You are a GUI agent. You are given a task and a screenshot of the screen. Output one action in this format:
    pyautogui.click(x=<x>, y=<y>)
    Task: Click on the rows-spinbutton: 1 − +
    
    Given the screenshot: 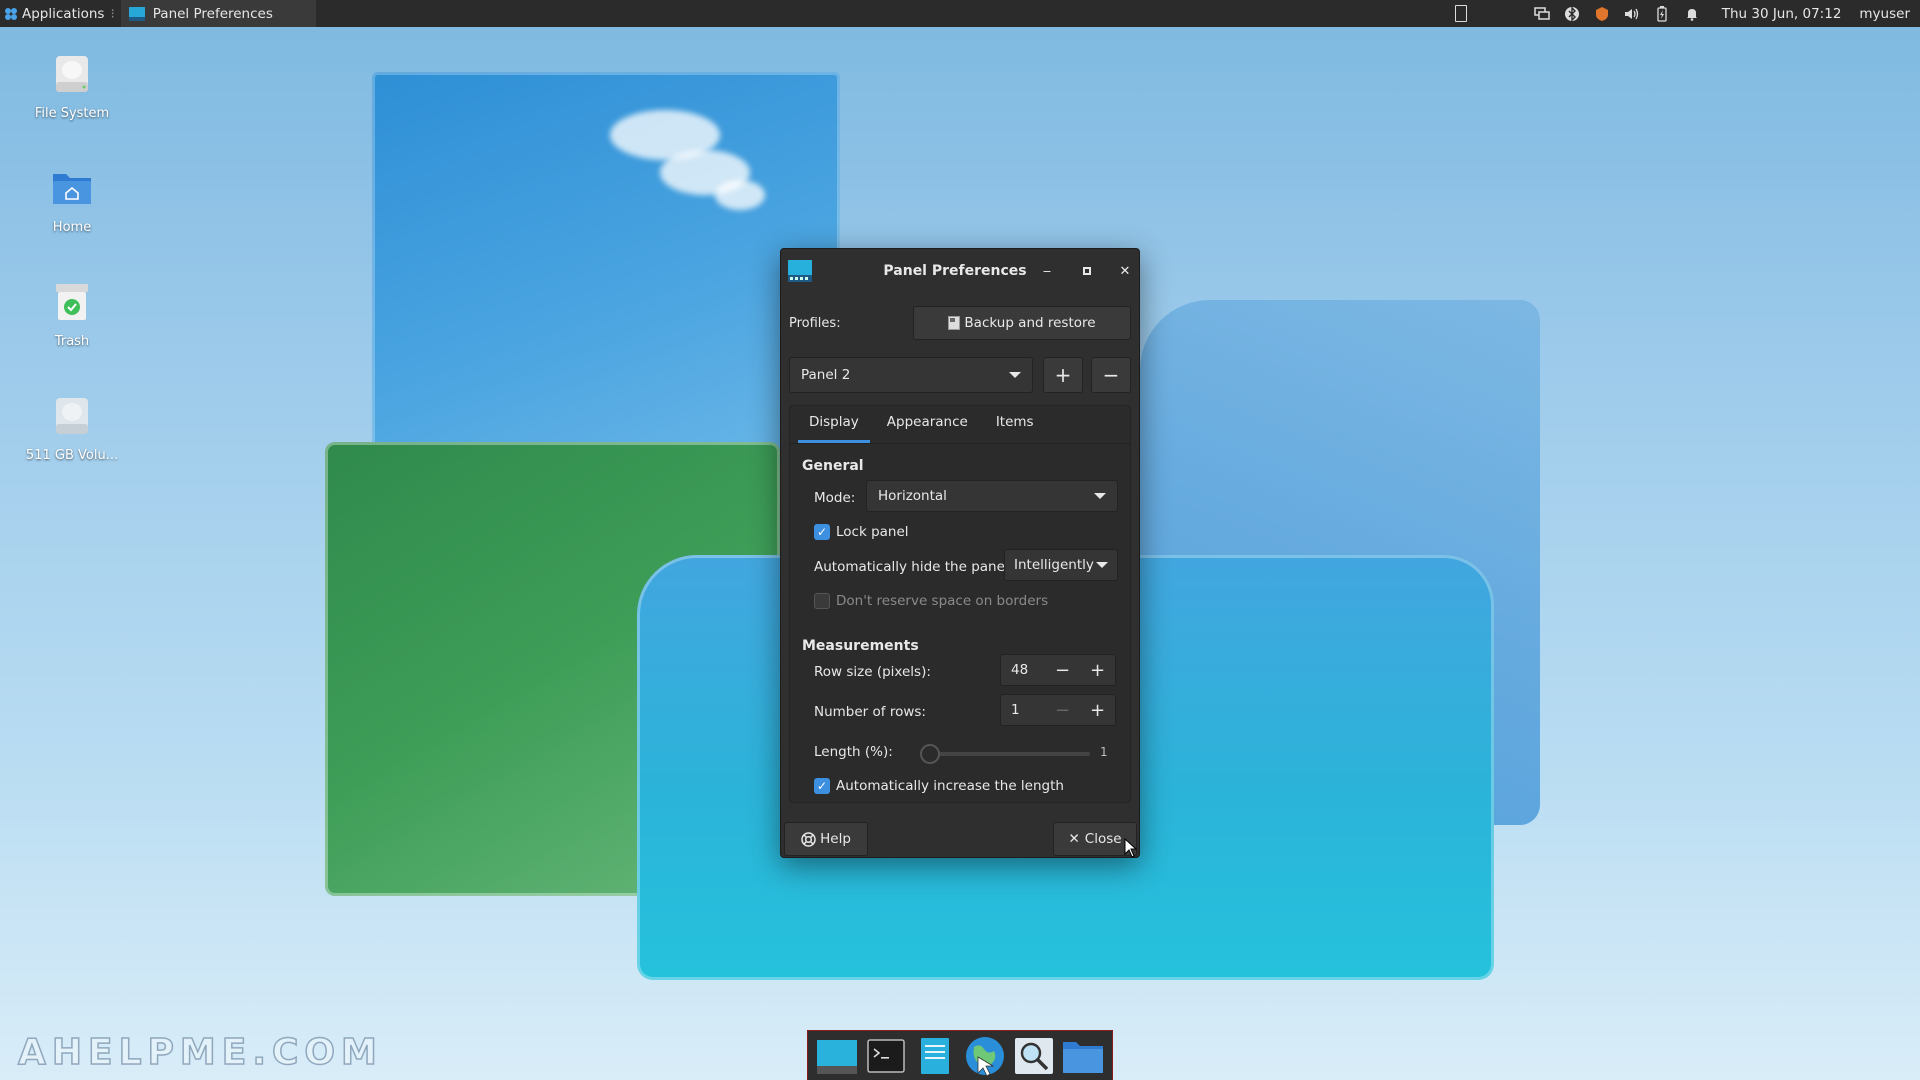 What is the action you would take?
    pyautogui.click(x=1058, y=710)
    